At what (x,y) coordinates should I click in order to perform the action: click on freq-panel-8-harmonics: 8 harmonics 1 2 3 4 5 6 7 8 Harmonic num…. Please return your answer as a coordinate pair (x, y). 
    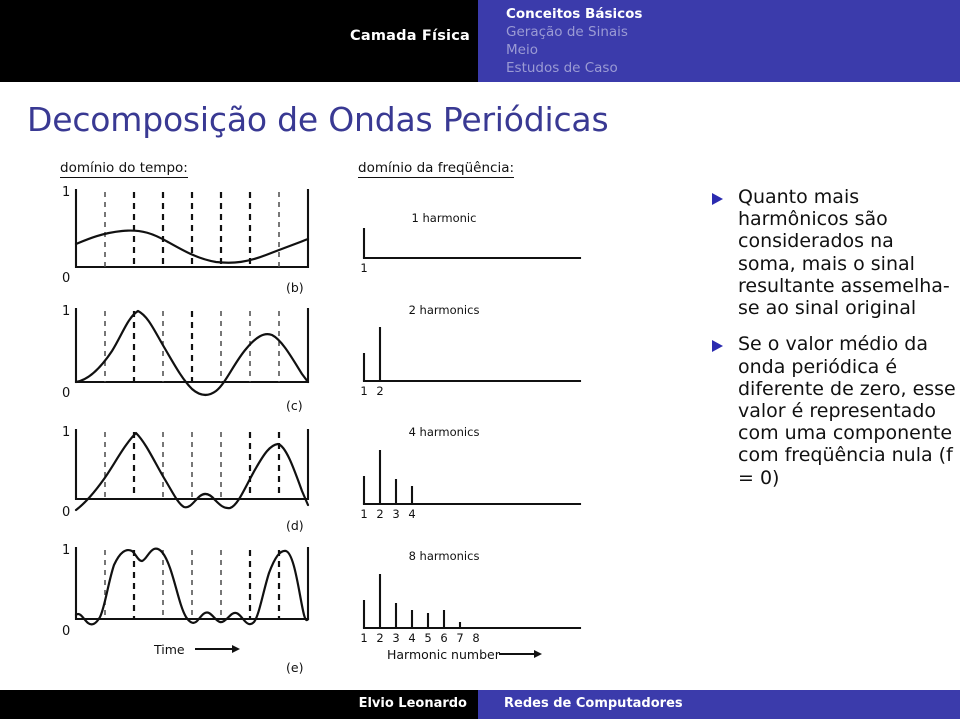
    Looking at the image, I should click on (471, 605).